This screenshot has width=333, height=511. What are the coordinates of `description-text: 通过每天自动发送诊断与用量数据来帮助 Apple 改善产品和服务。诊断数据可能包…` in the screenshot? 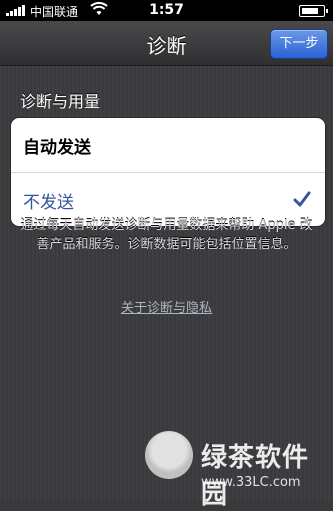 It's located at (166, 235).